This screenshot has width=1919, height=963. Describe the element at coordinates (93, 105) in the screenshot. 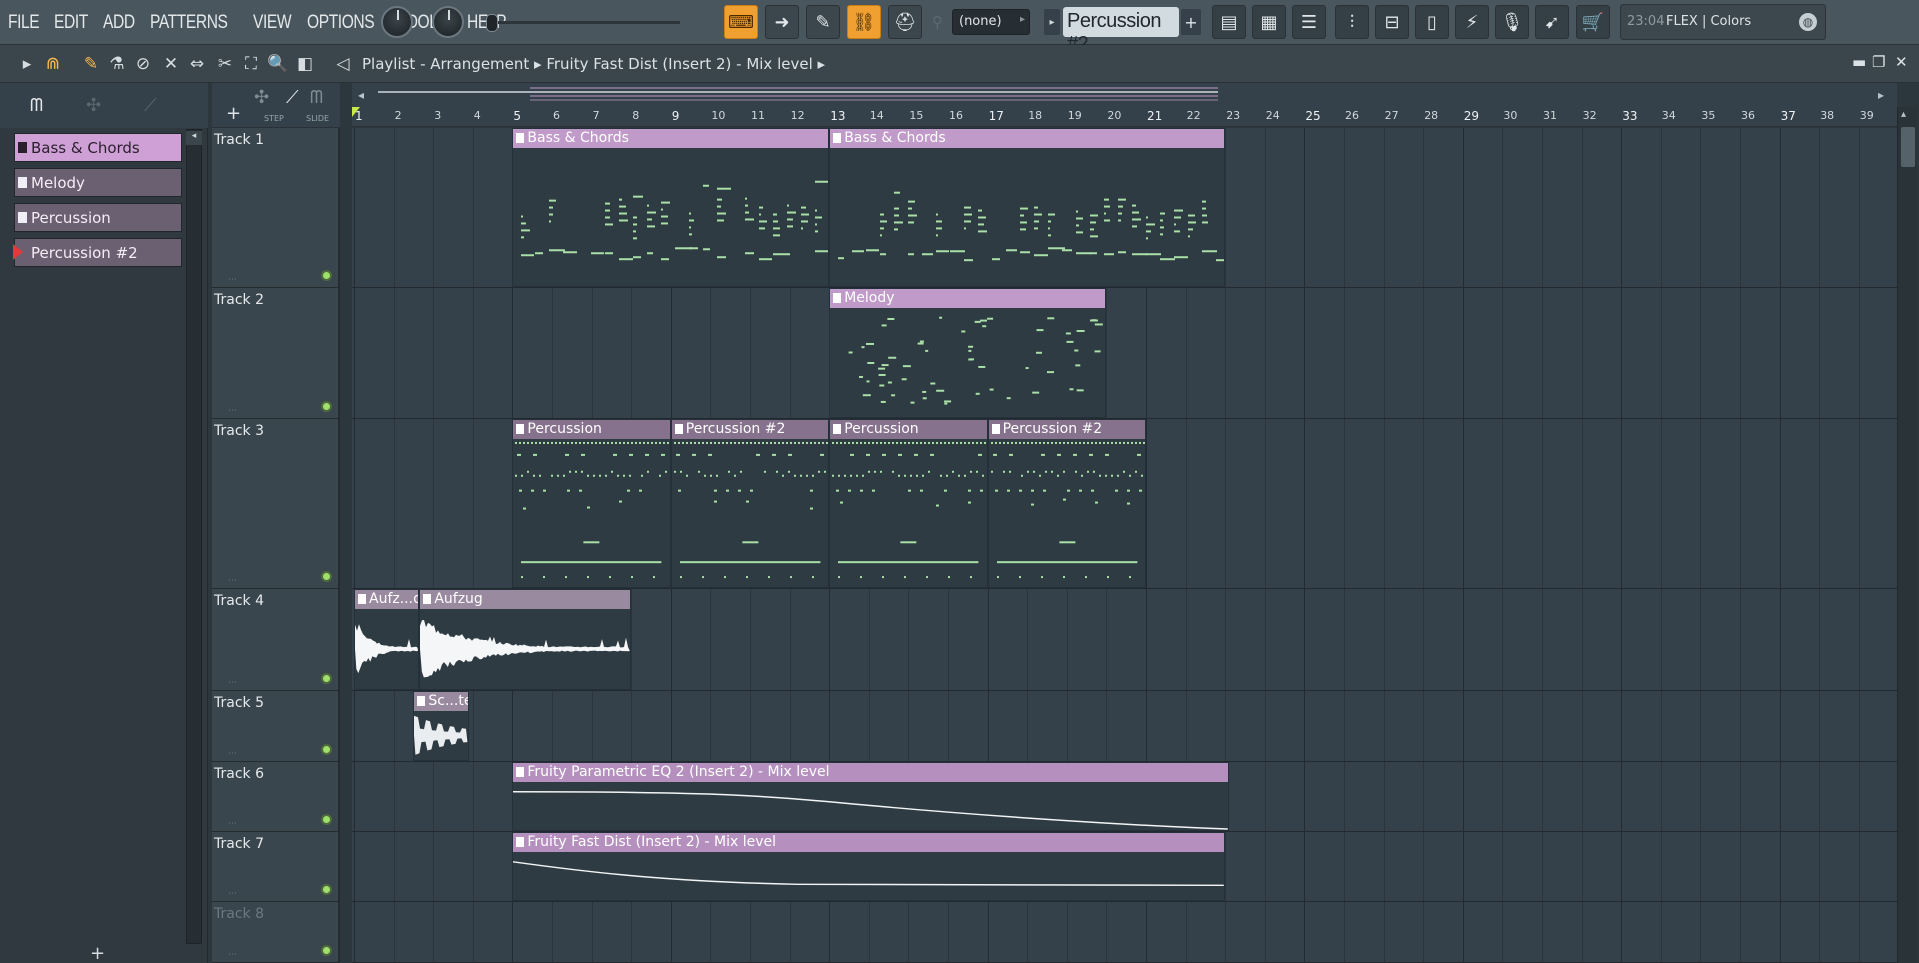

I see `audio-view-icon: ✣` at that location.